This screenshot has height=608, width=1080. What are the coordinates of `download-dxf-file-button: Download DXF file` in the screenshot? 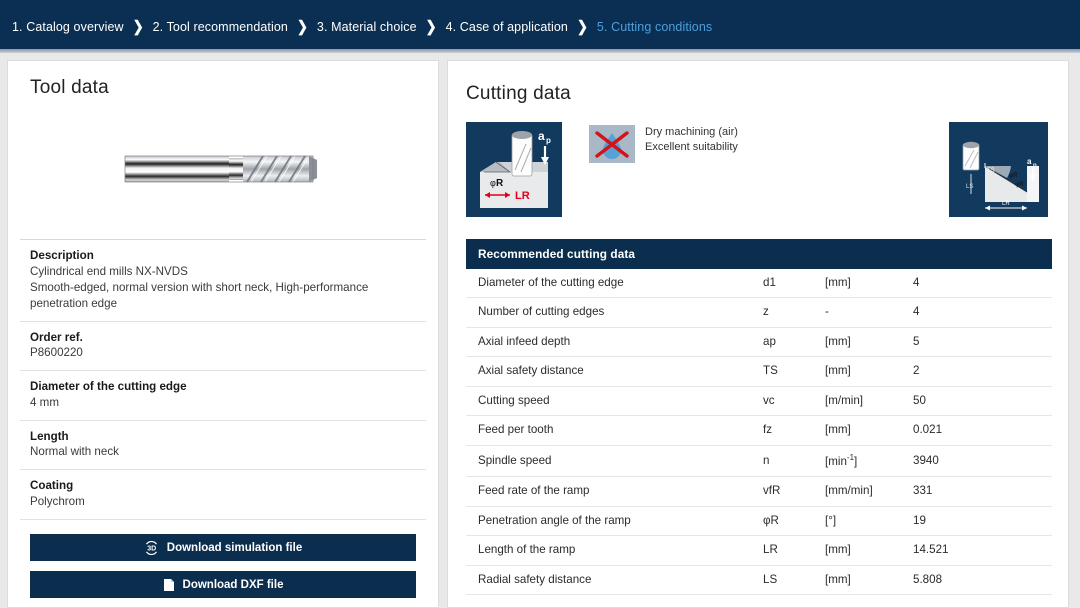 It's located at (223, 585).